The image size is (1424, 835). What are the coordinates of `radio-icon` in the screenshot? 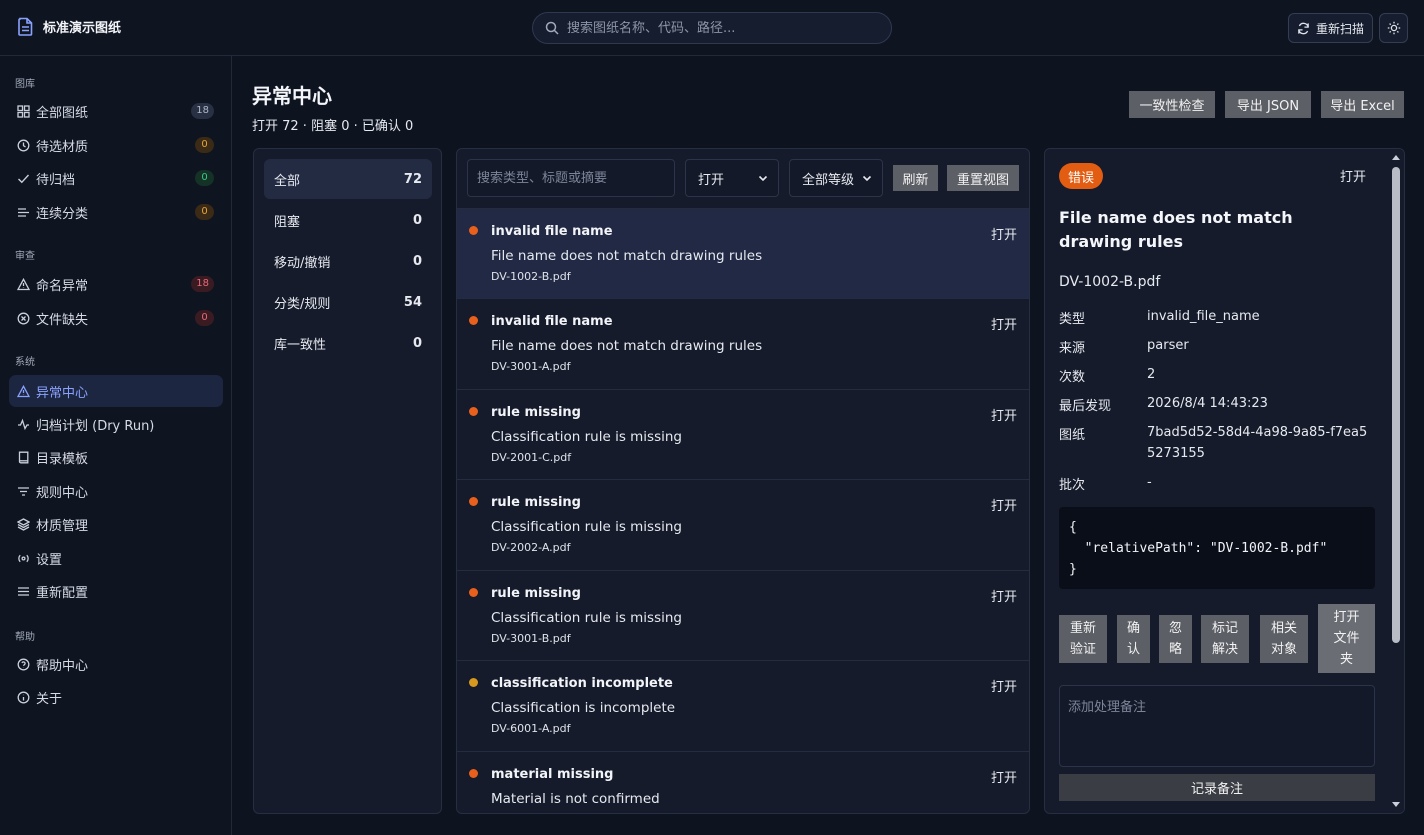 It's located at (23, 558).